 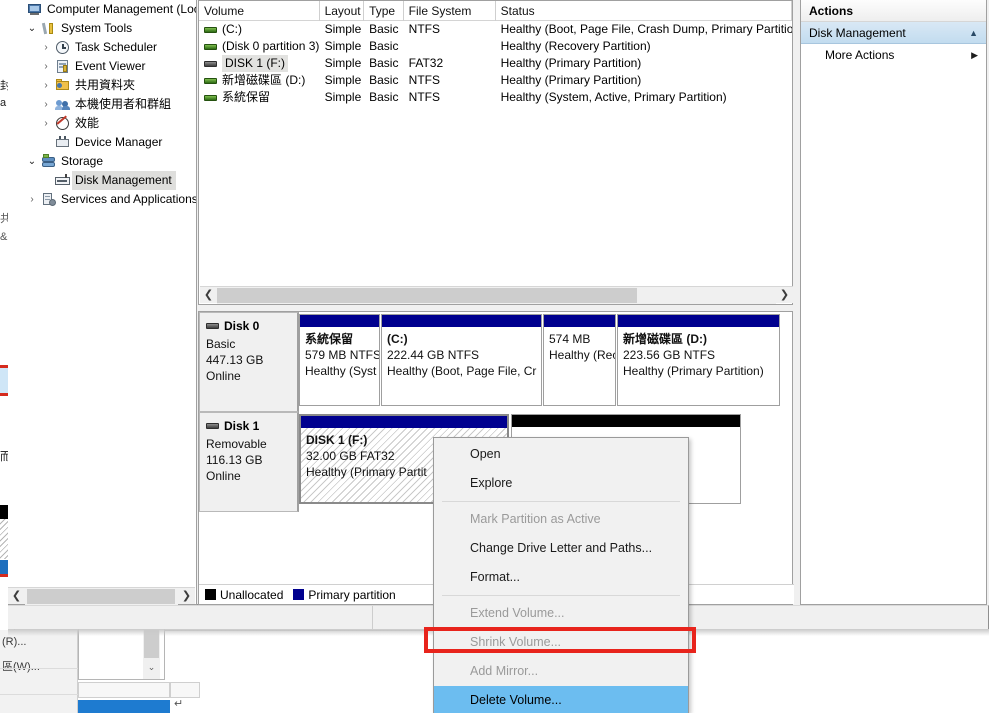 I want to click on partition-status-label: Healthy (Syst, so click(x=341, y=371).